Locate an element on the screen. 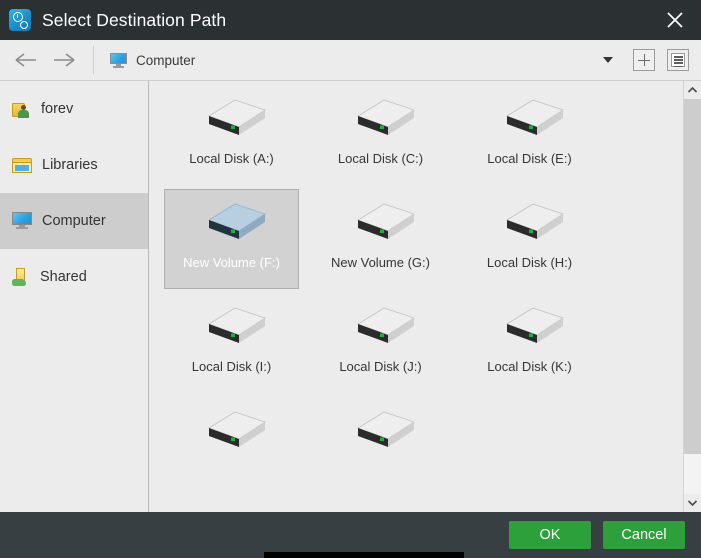 Image resolution: width=701 pixels, height=558 pixels. sidebar-item-computer: Computer is located at coordinates (74, 221).